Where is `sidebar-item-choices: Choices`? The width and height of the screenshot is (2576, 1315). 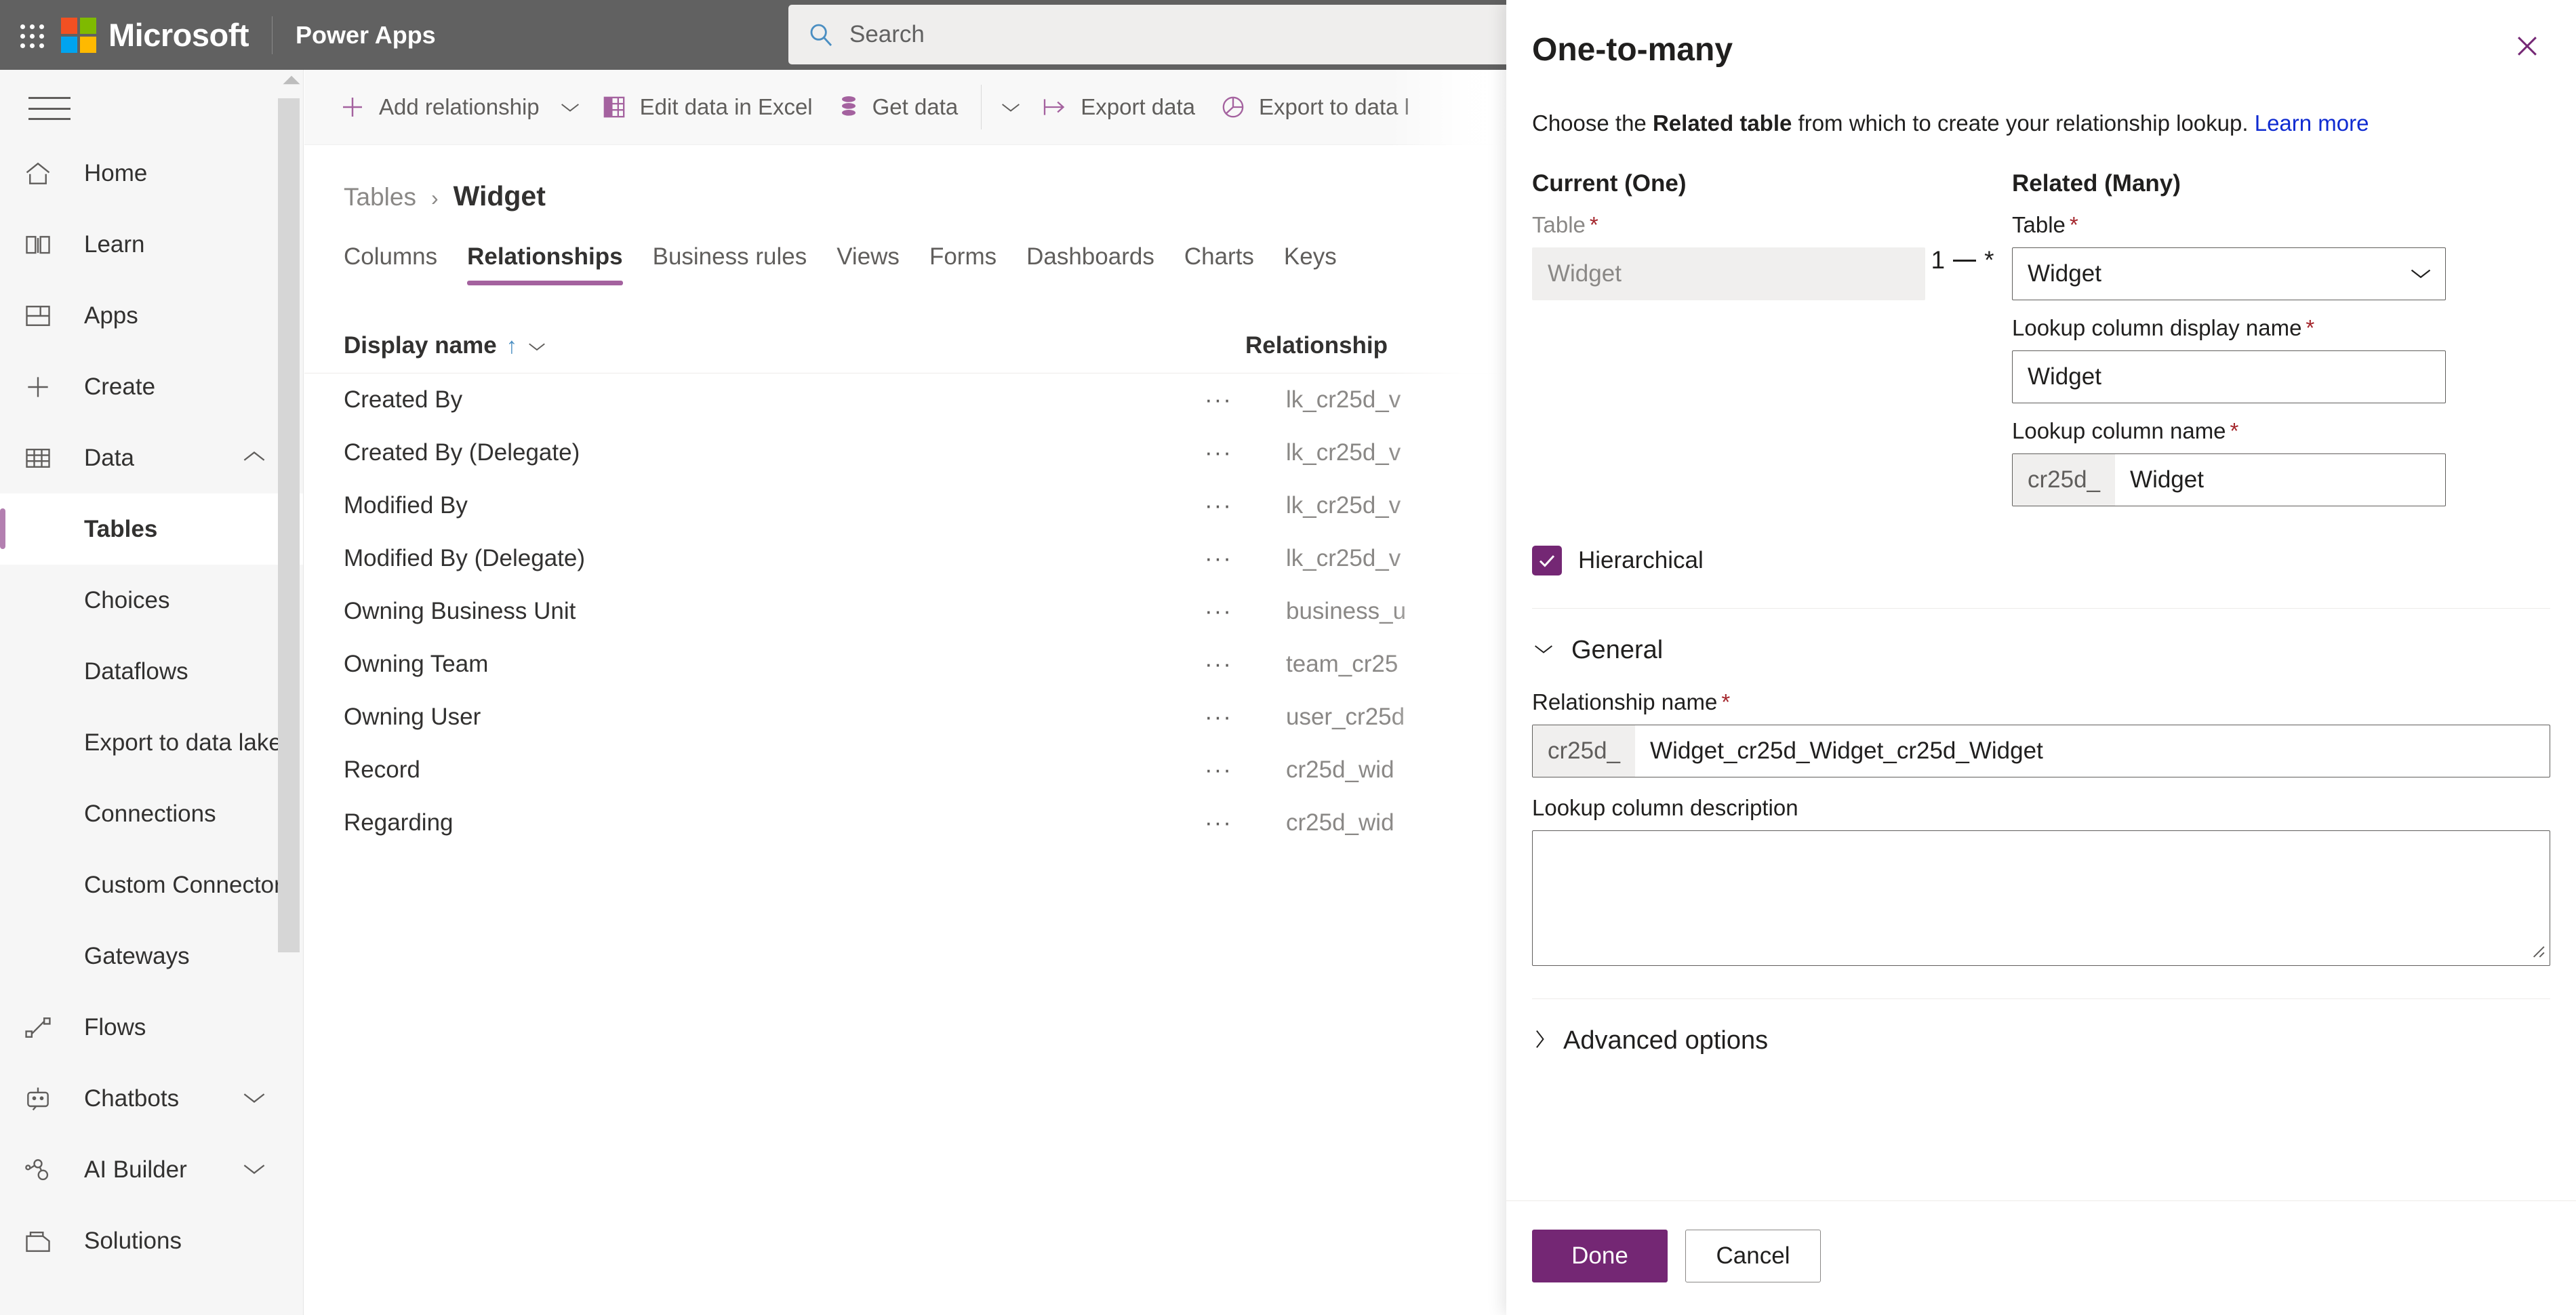
sidebar-item-choices: Choices is located at coordinates (151, 600).